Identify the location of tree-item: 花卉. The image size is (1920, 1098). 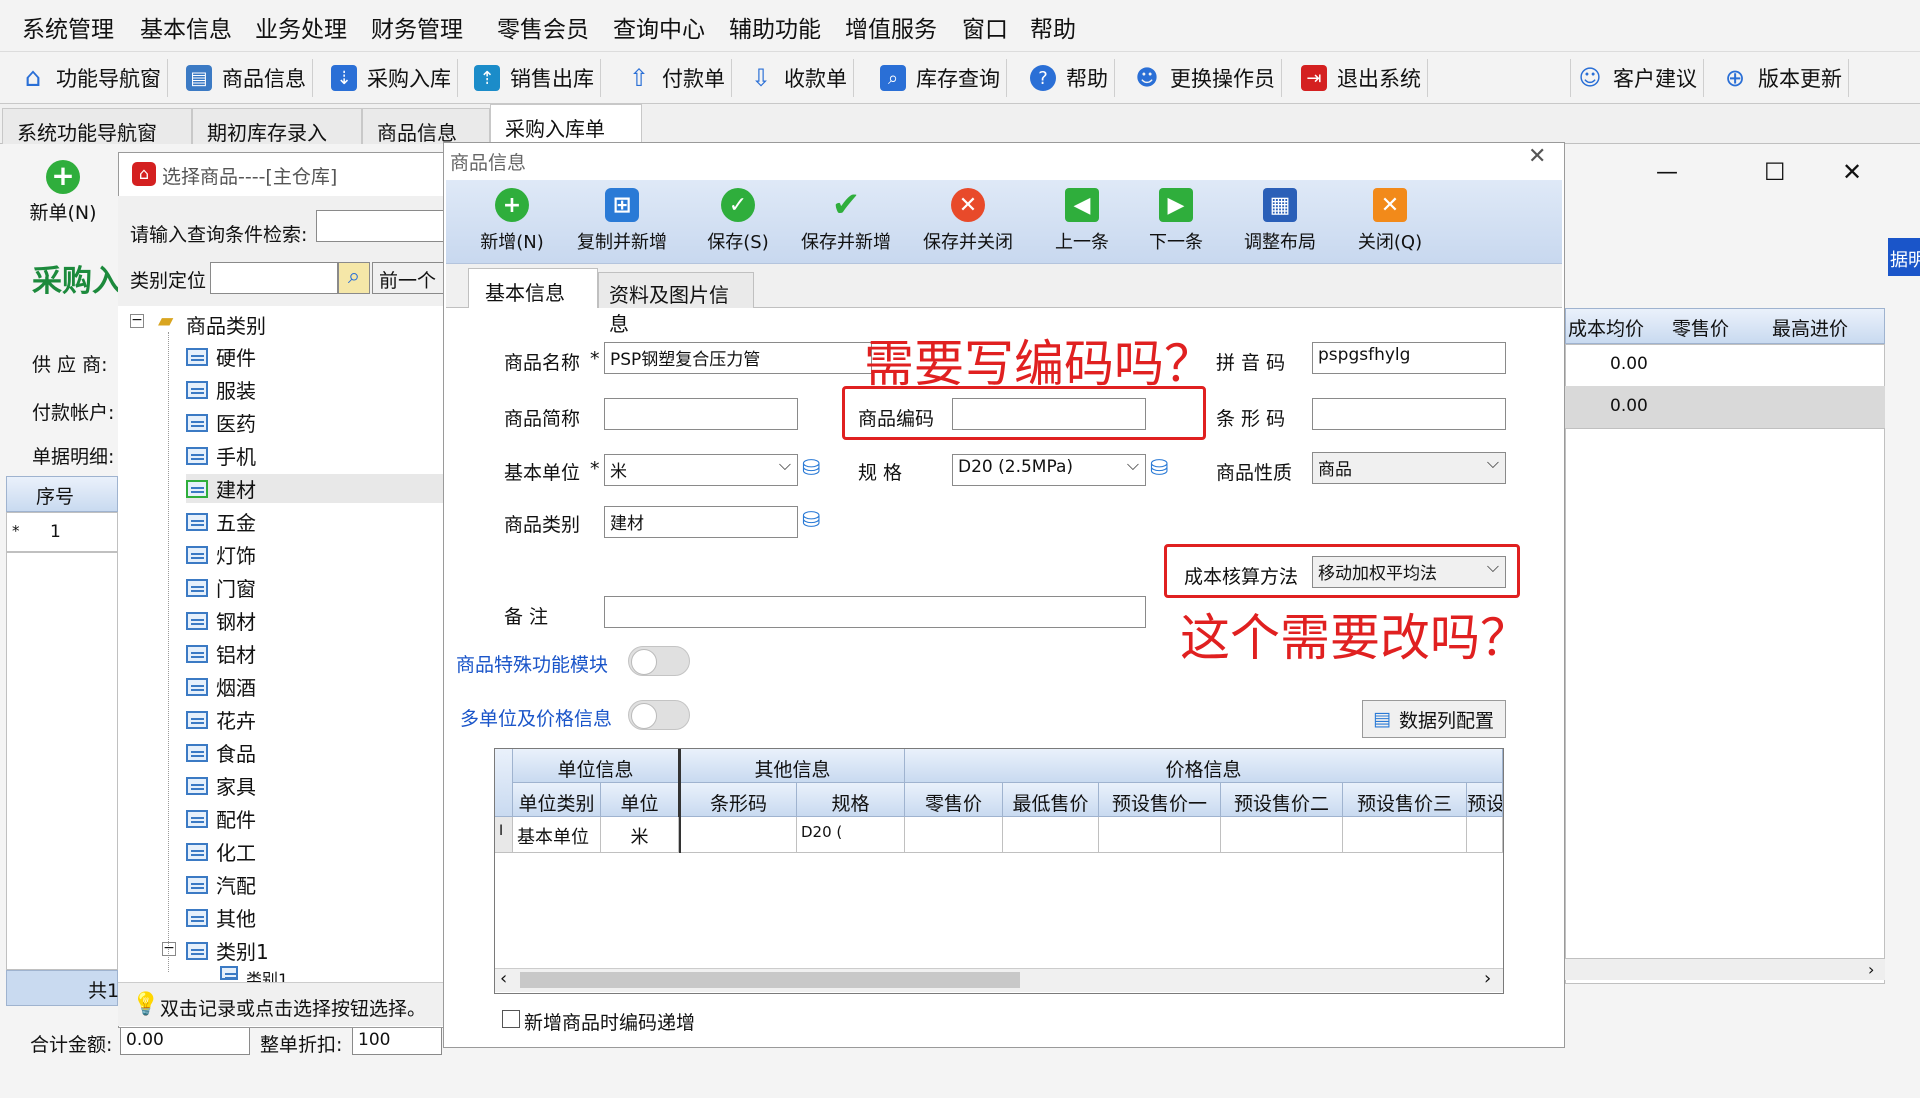
(221, 719).